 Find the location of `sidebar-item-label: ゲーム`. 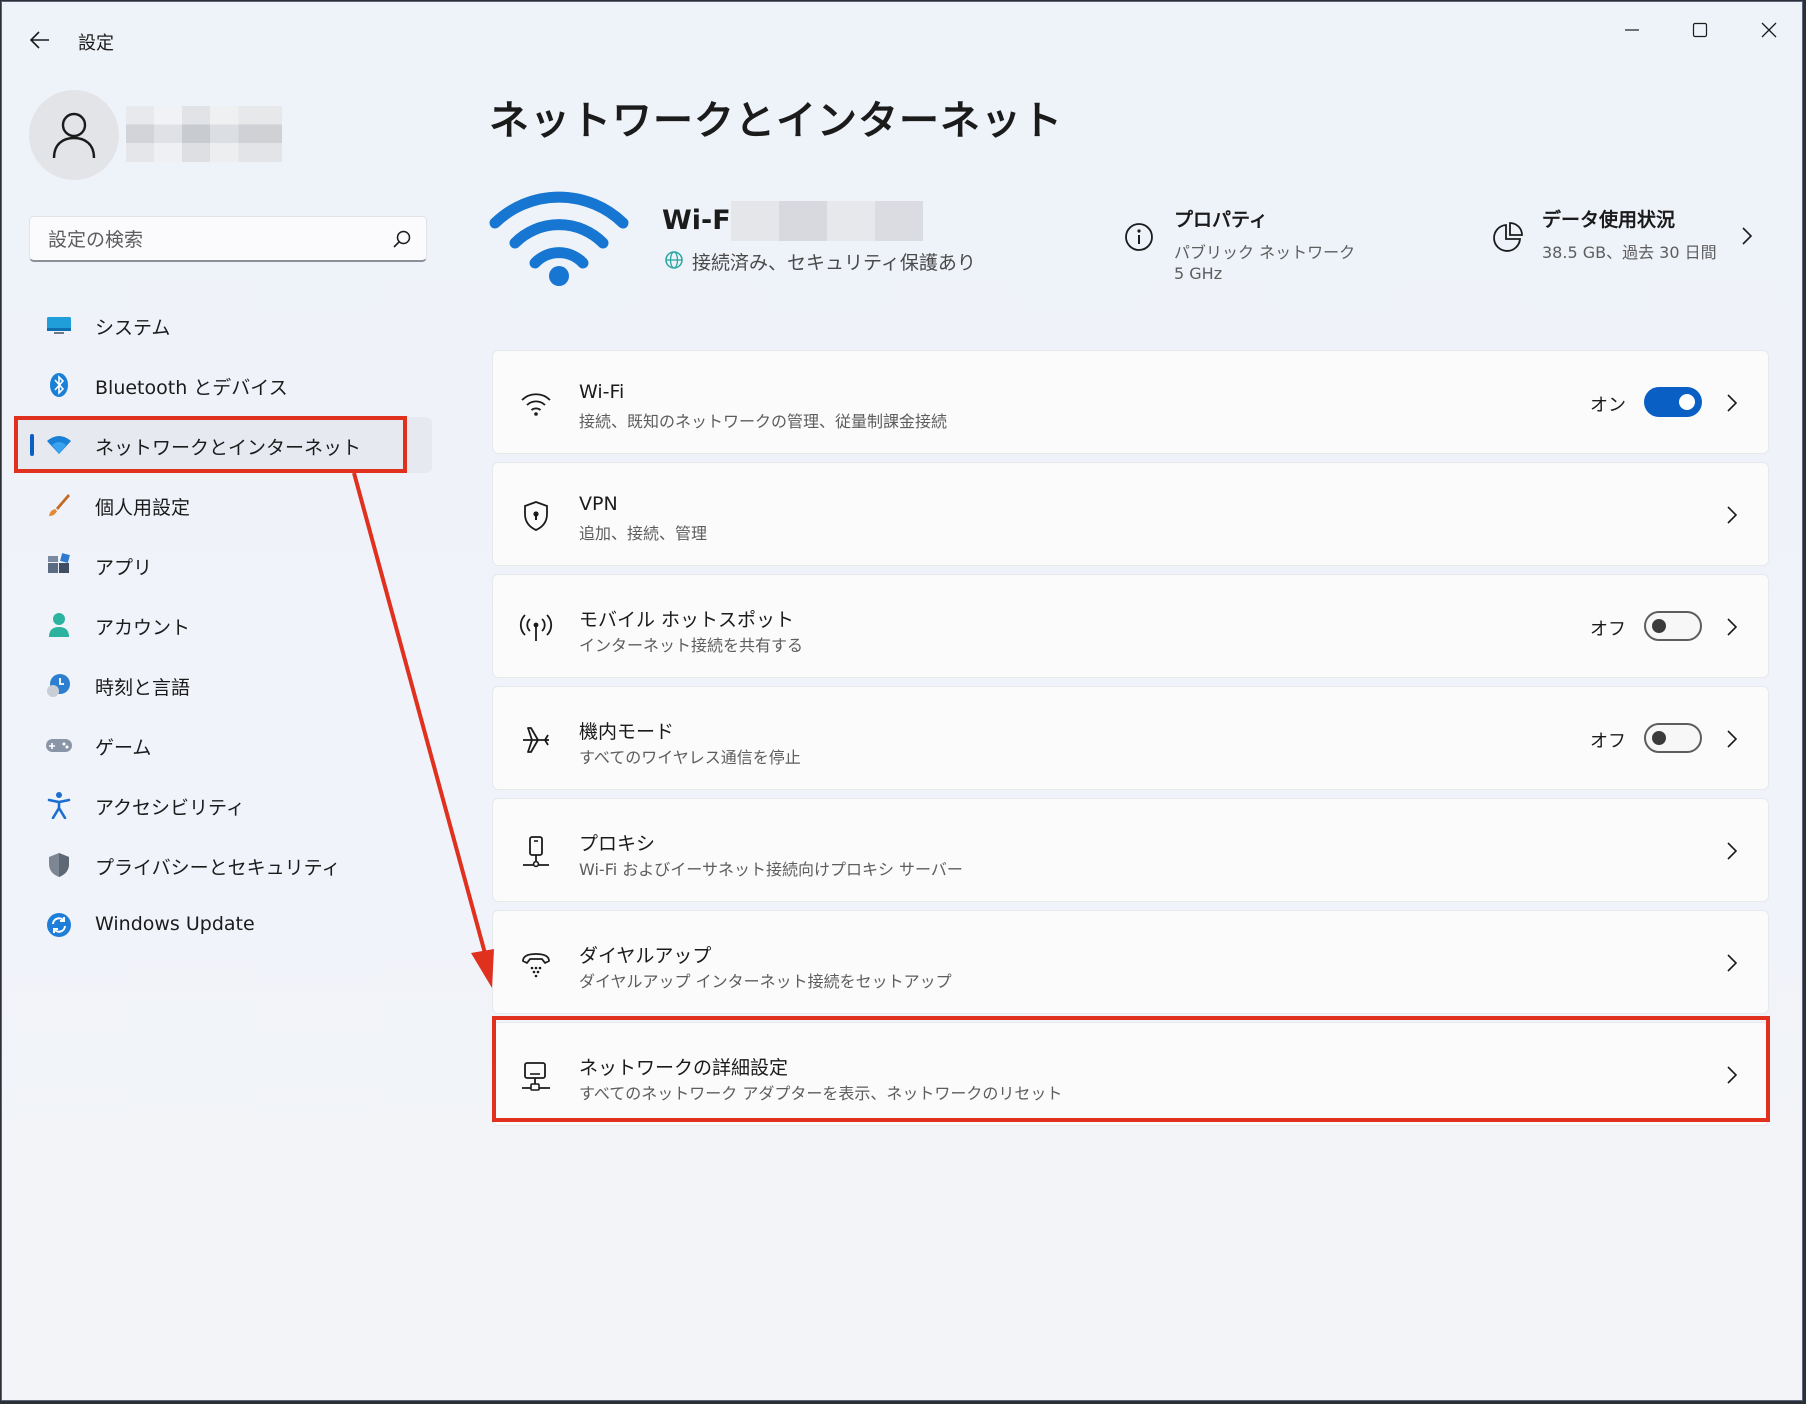

sidebar-item-label: ゲーム is located at coordinates (123, 748).